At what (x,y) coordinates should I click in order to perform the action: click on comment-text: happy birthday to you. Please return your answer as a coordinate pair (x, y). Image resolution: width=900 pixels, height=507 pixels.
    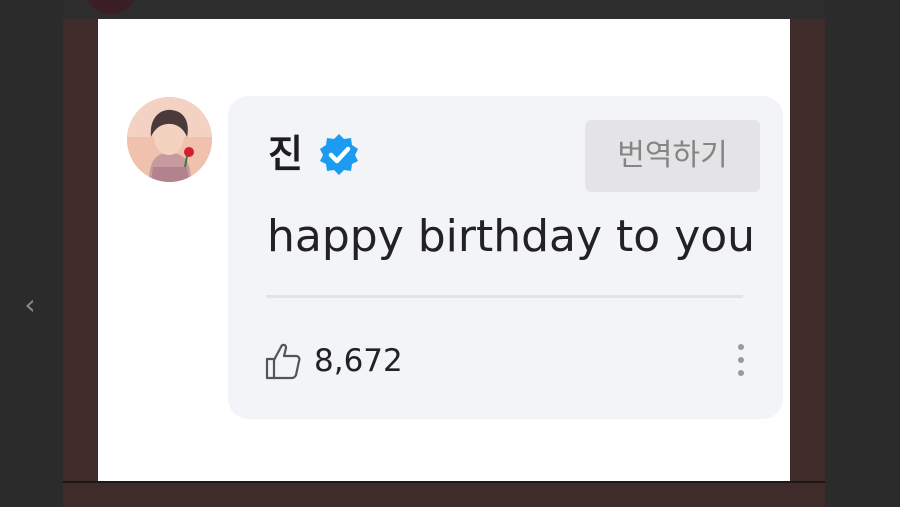
    Looking at the image, I should click on (511, 236).